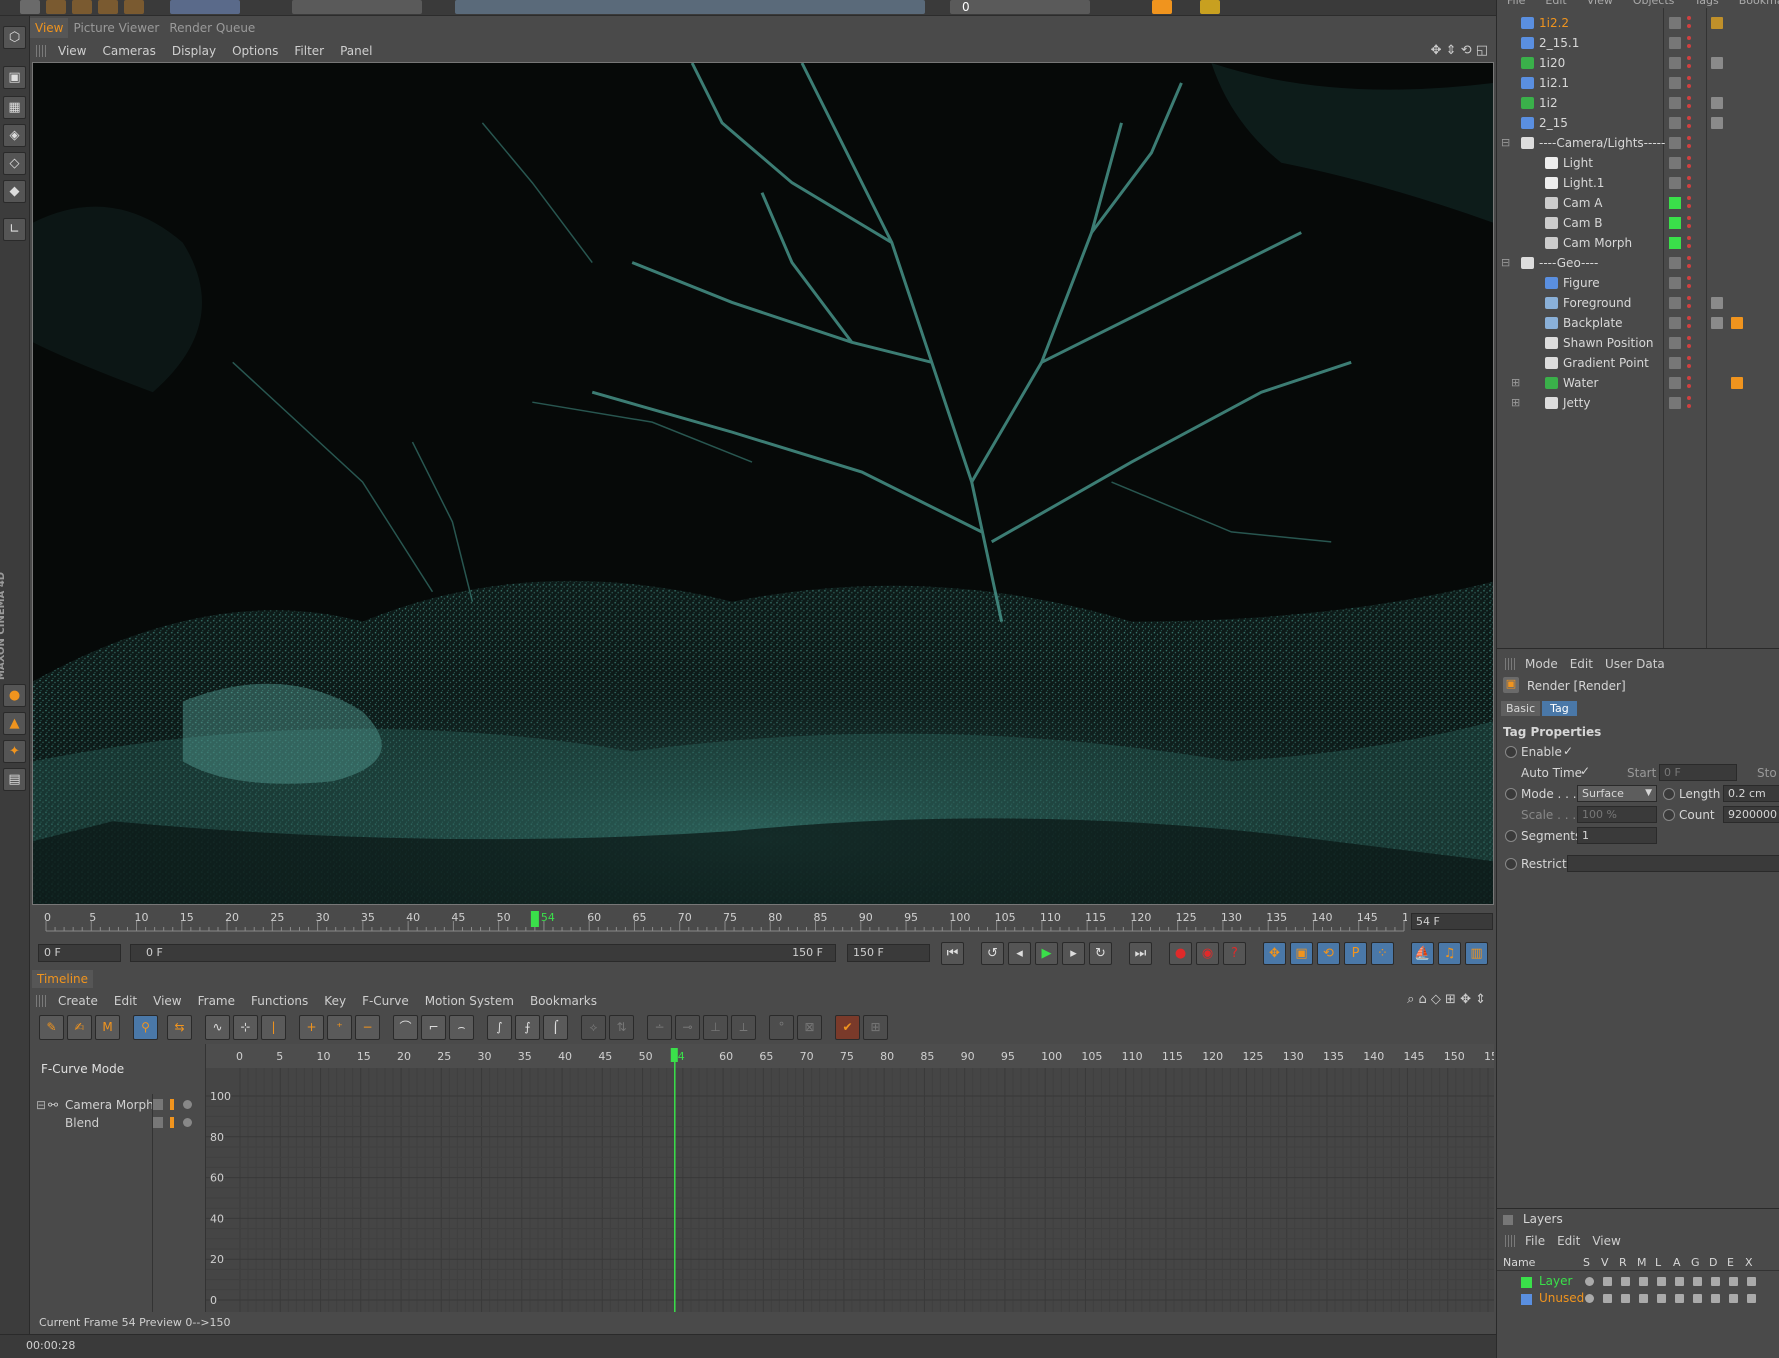 Image resolution: width=1779 pixels, height=1358 pixels. I want to click on undo-icon, so click(30, 7).